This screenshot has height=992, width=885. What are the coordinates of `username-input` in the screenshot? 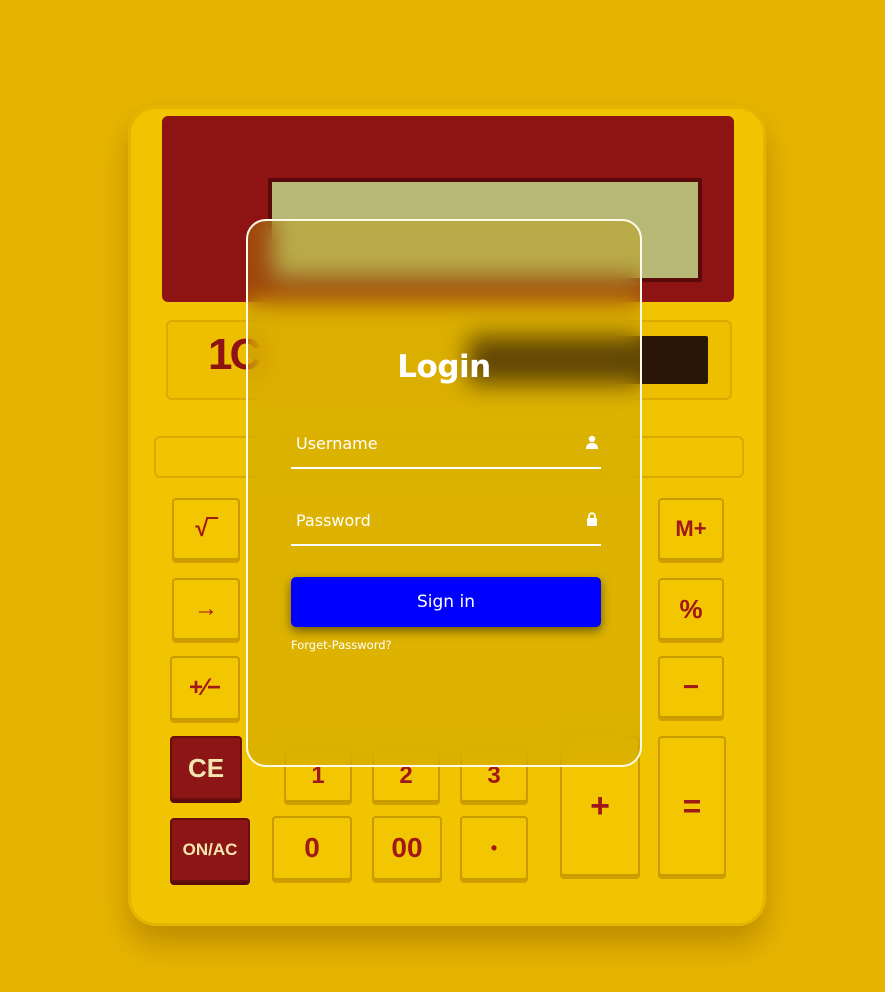 It's located at (433, 443).